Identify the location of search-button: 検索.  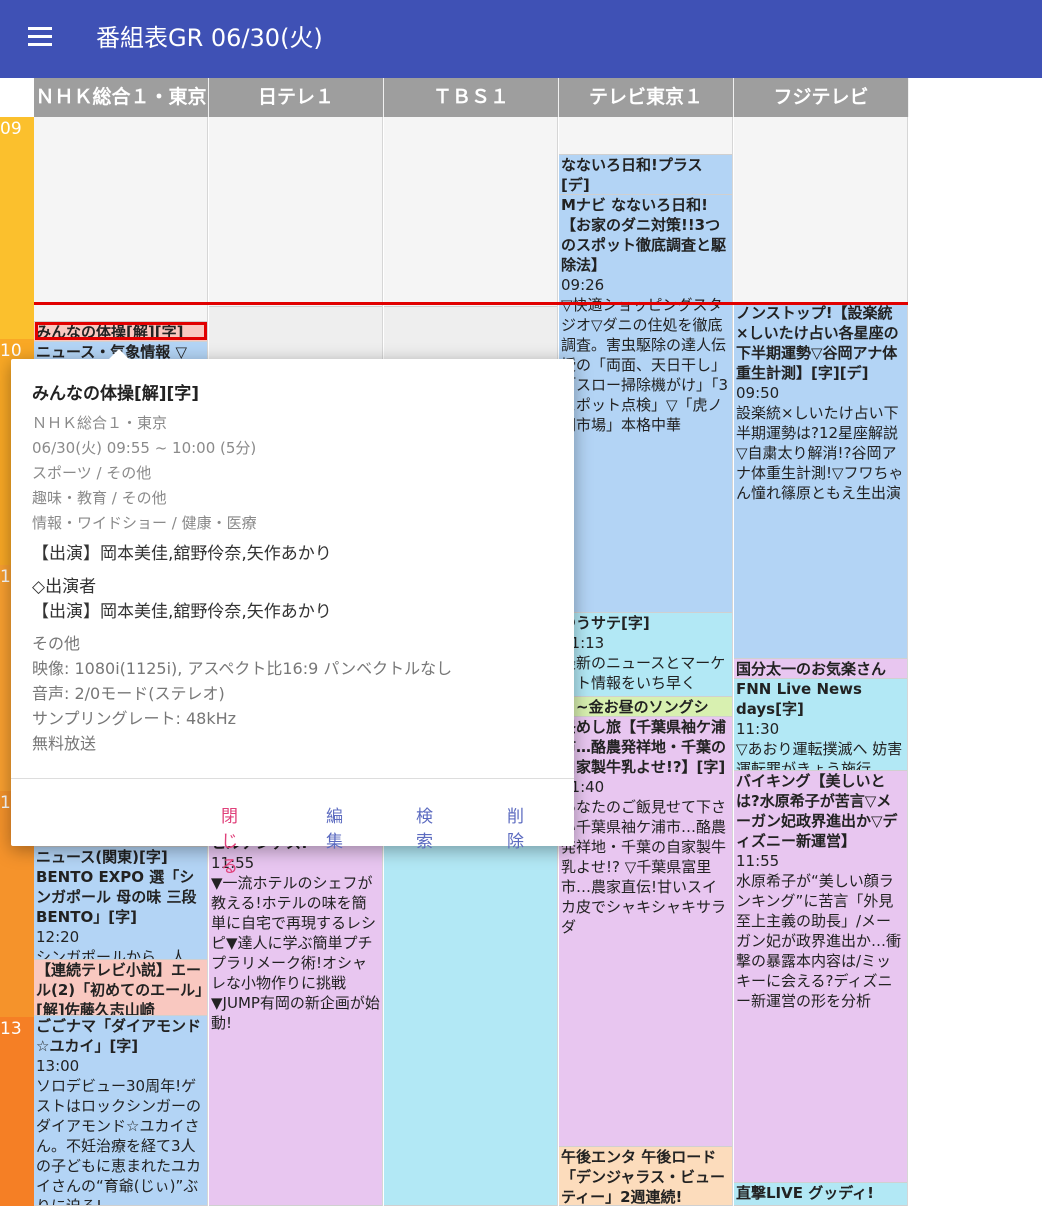
(424, 827).